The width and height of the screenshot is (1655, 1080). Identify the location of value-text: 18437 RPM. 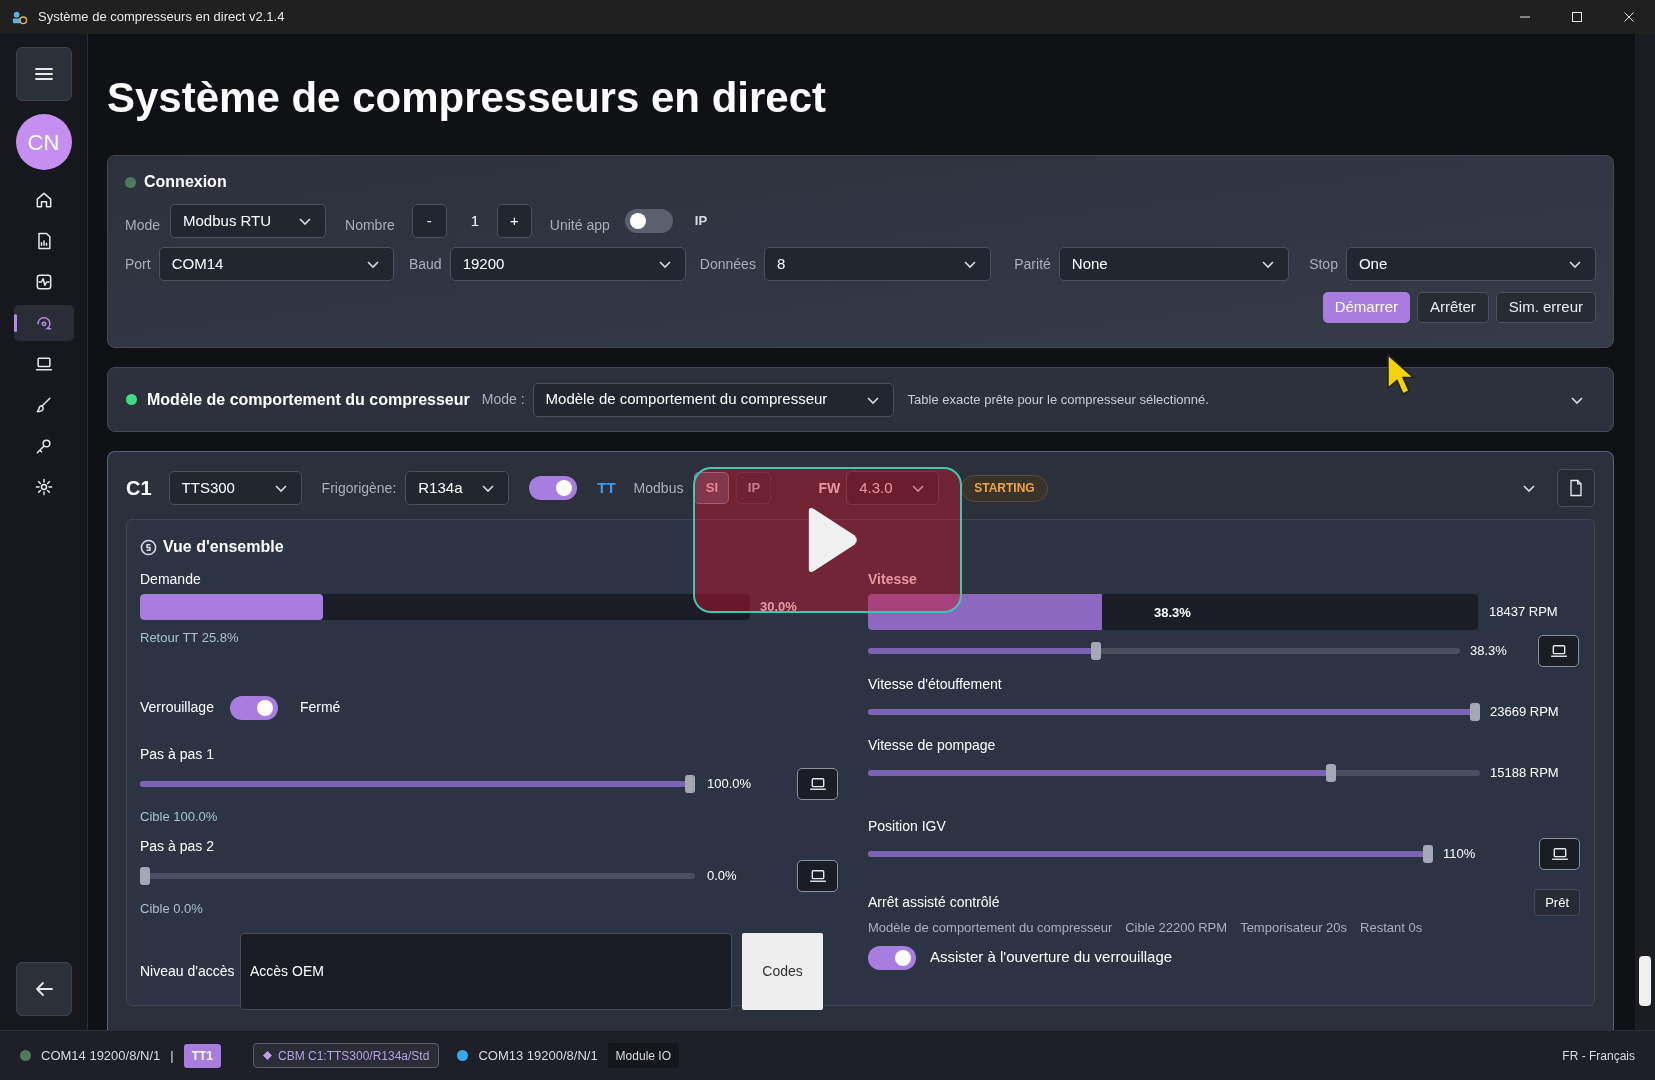
(1523, 612).